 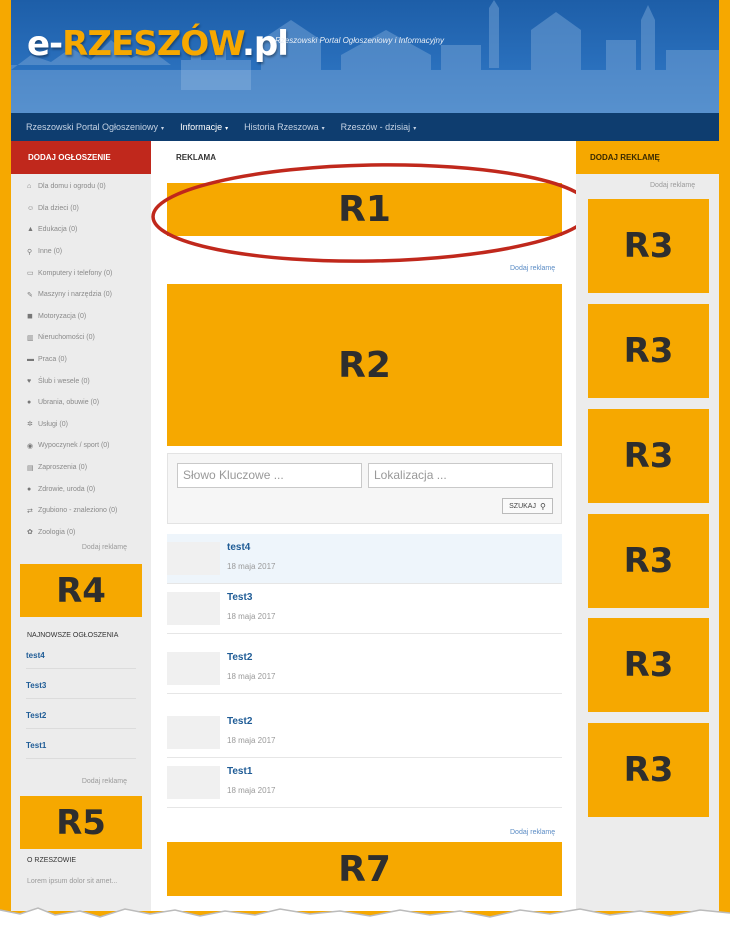 What do you see at coordinates (372, 213) in the screenshot?
I see `annotation-ellipse` at bounding box center [372, 213].